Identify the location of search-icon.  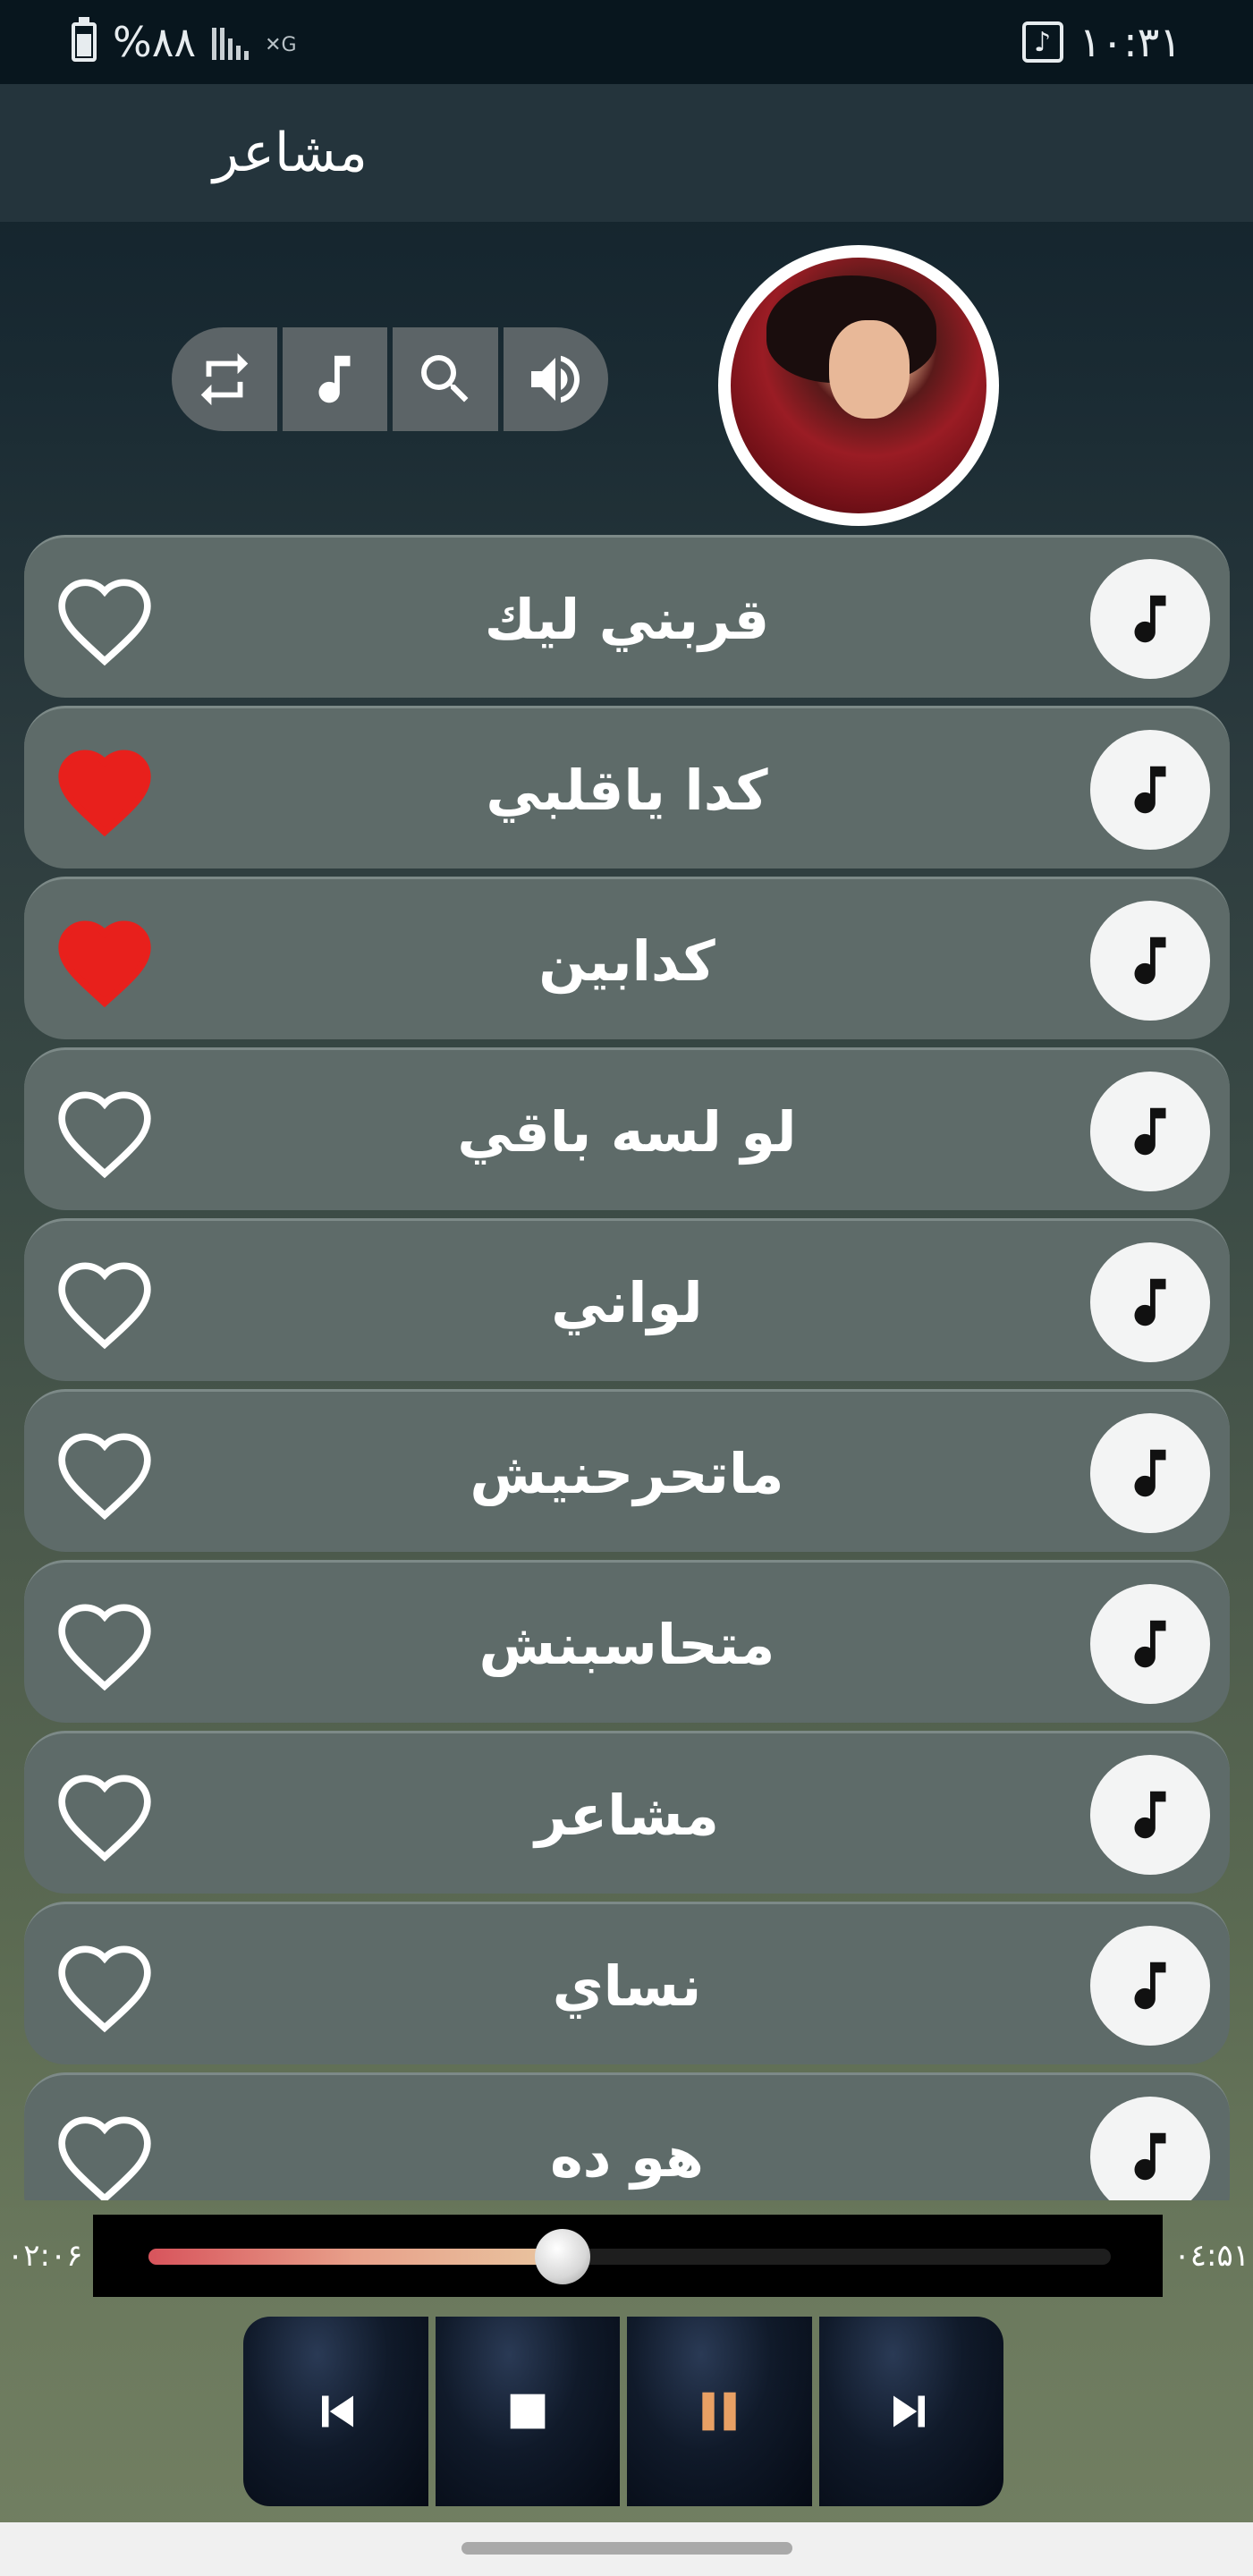
(444, 378).